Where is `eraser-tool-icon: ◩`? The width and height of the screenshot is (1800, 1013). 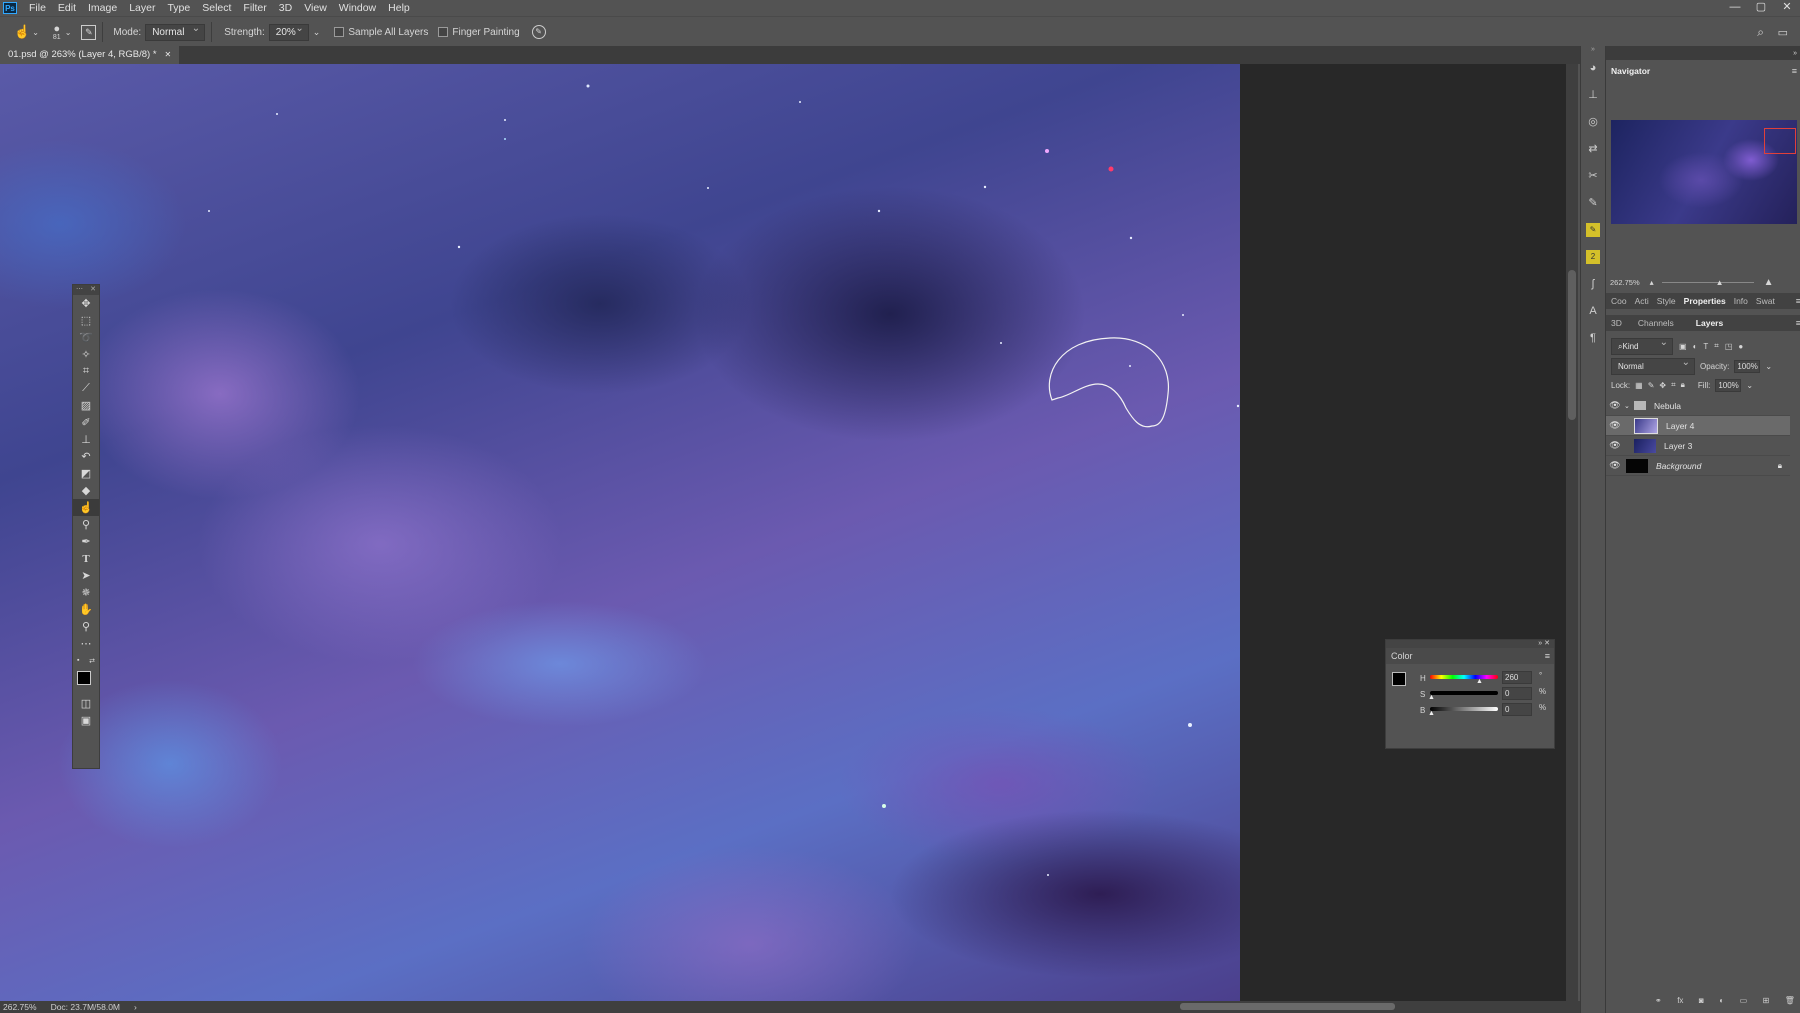
eraser-tool-icon: ◩ is located at coordinates (86, 473).